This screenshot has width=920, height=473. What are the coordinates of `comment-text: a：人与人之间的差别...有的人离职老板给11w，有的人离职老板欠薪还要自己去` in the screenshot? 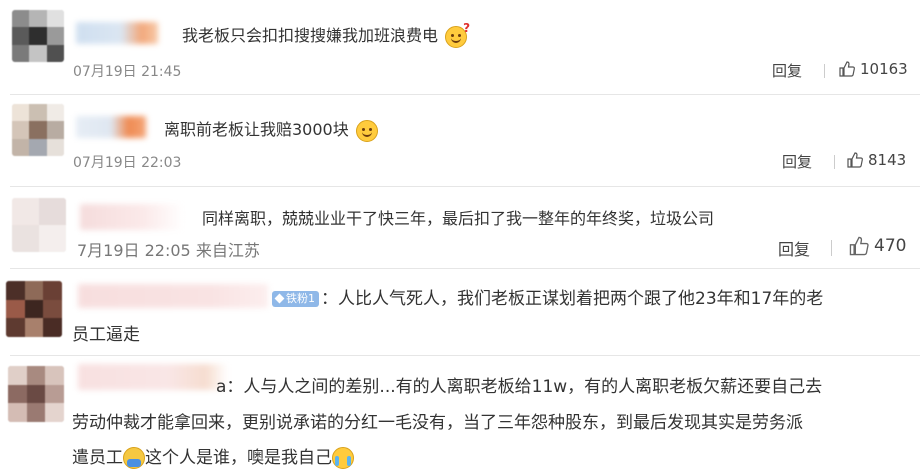 It's located at (519, 387).